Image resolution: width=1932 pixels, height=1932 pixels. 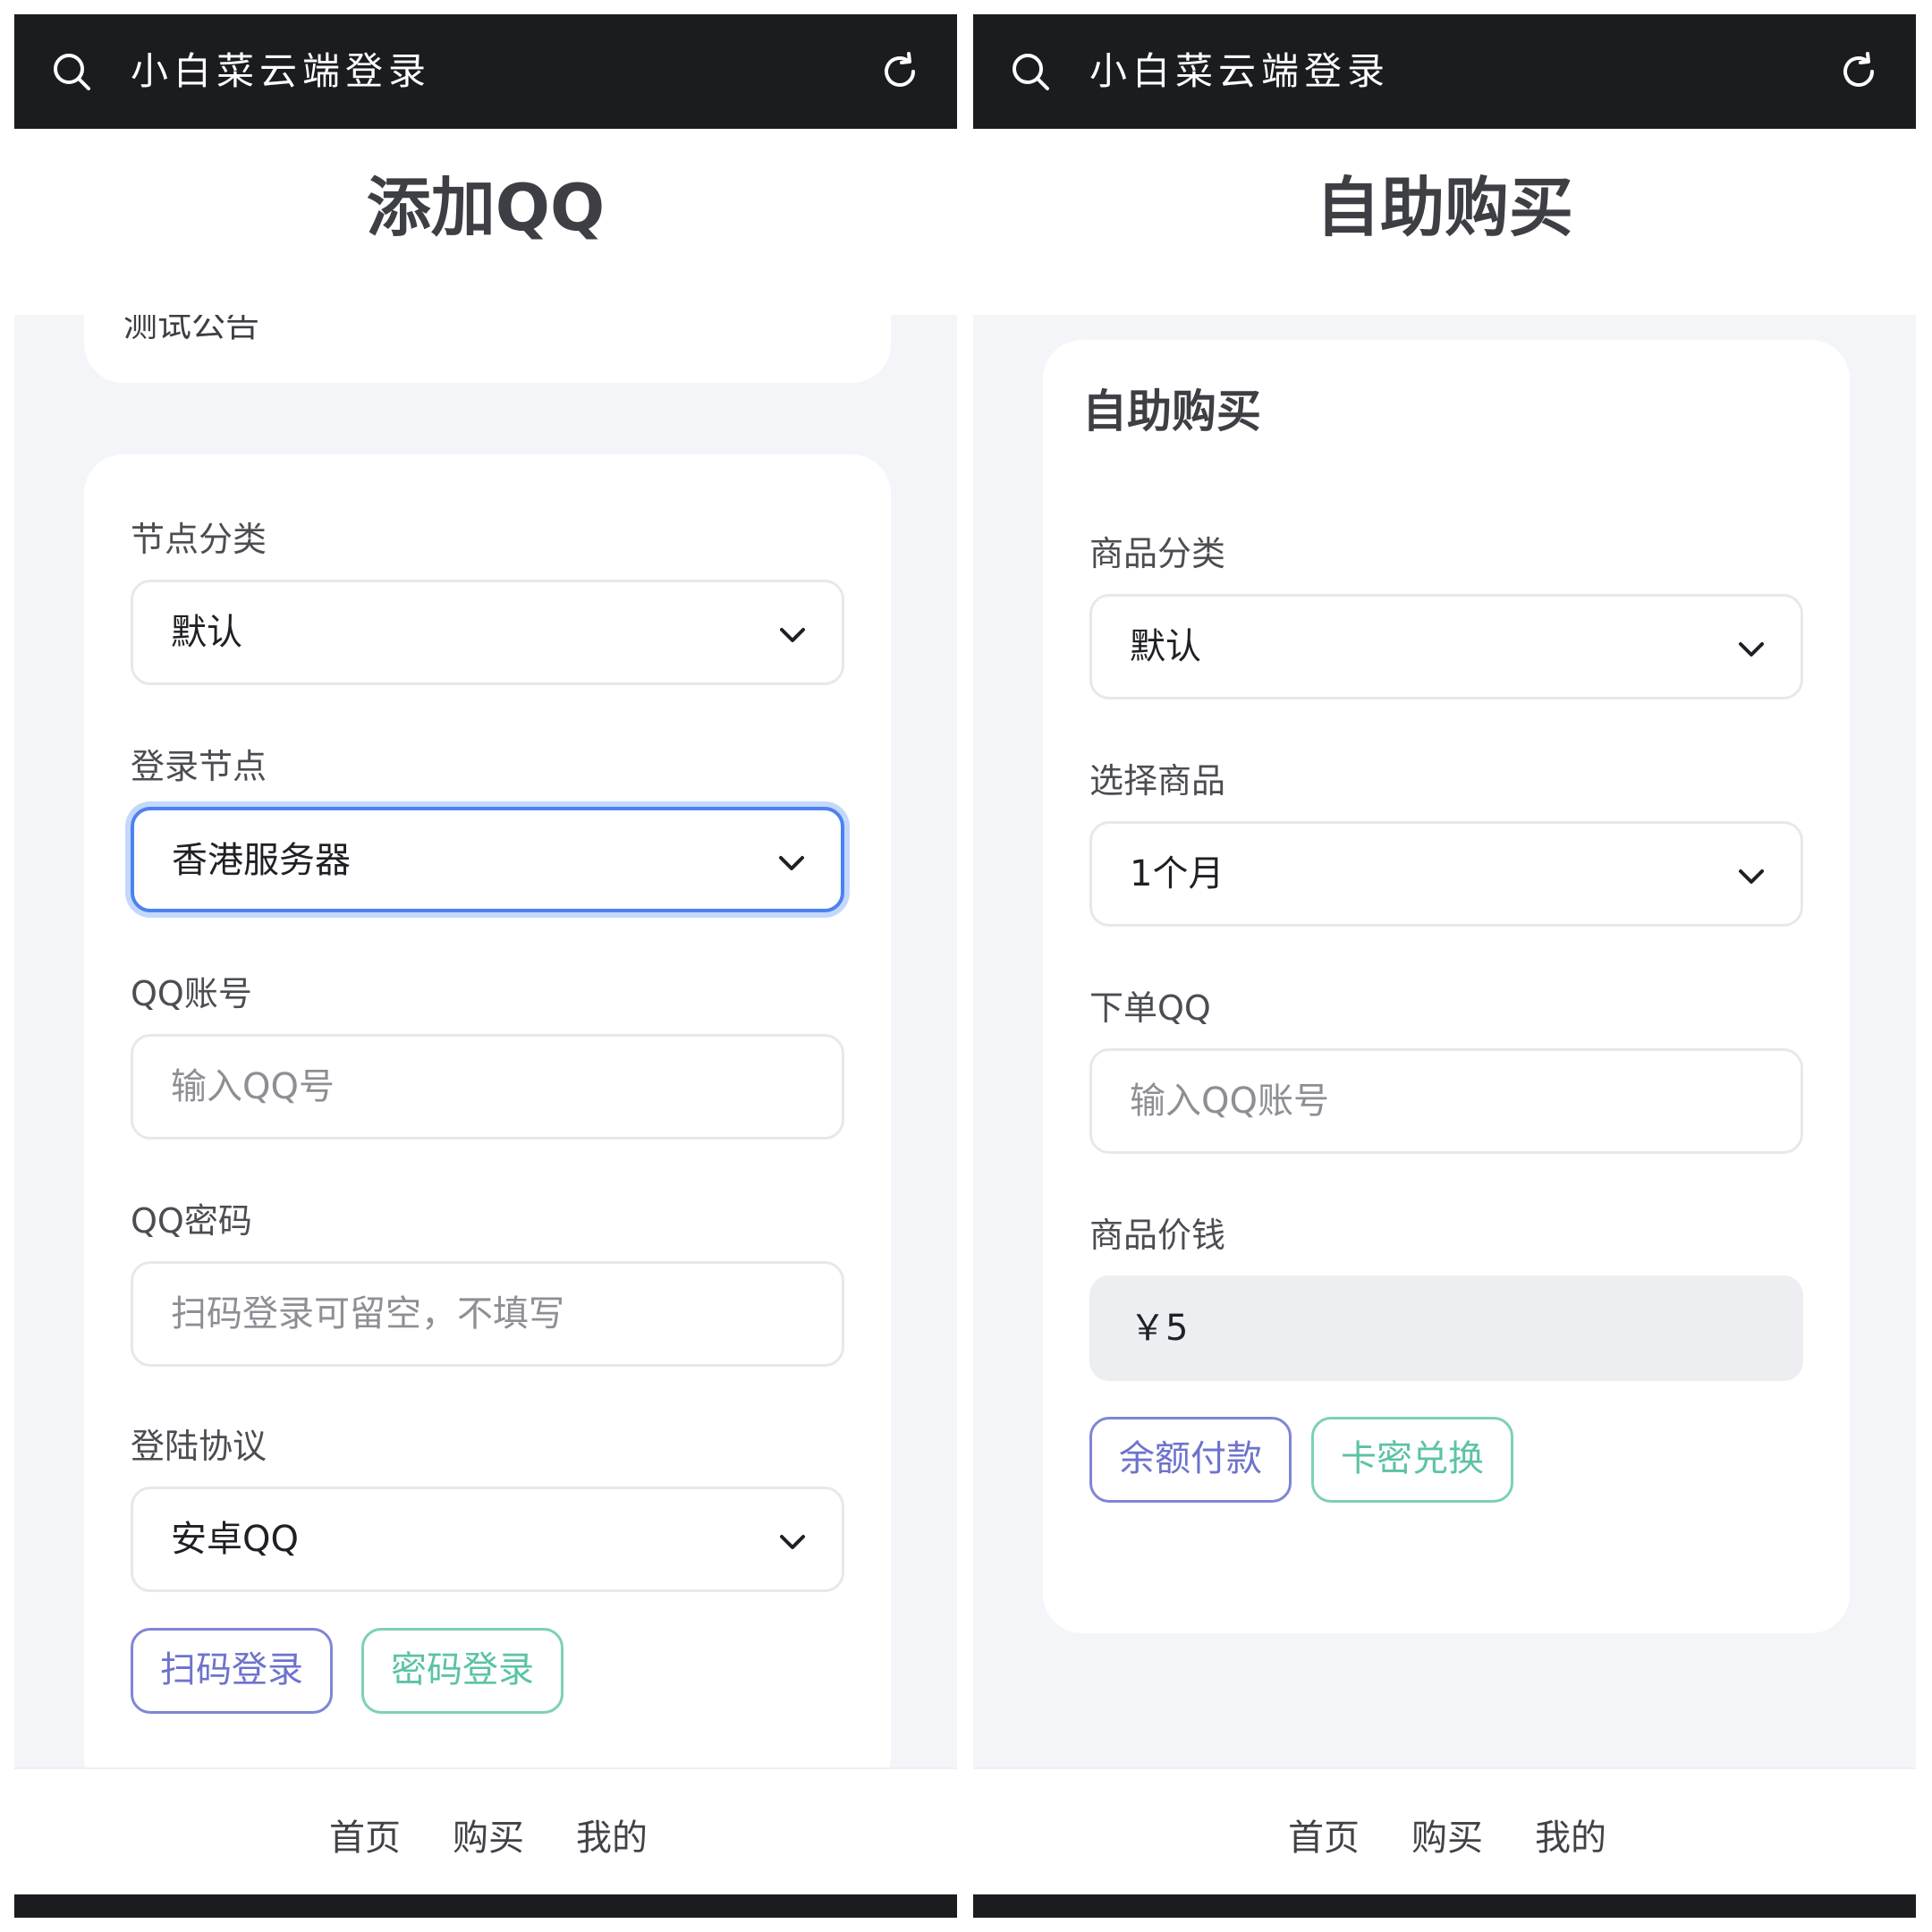 What do you see at coordinates (261, 860) in the screenshot?
I see `login-node-value: 香港服务器` at bounding box center [261, 860].